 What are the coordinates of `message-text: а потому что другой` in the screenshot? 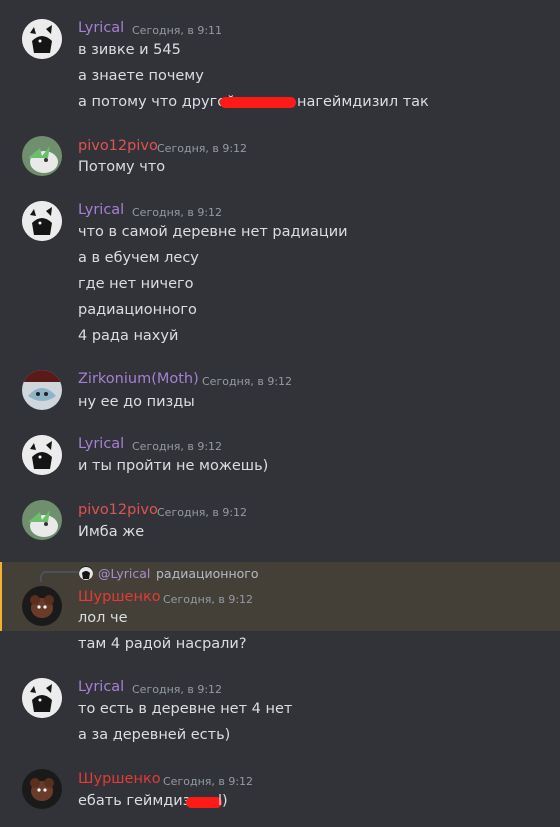 It's located at (157, 102).